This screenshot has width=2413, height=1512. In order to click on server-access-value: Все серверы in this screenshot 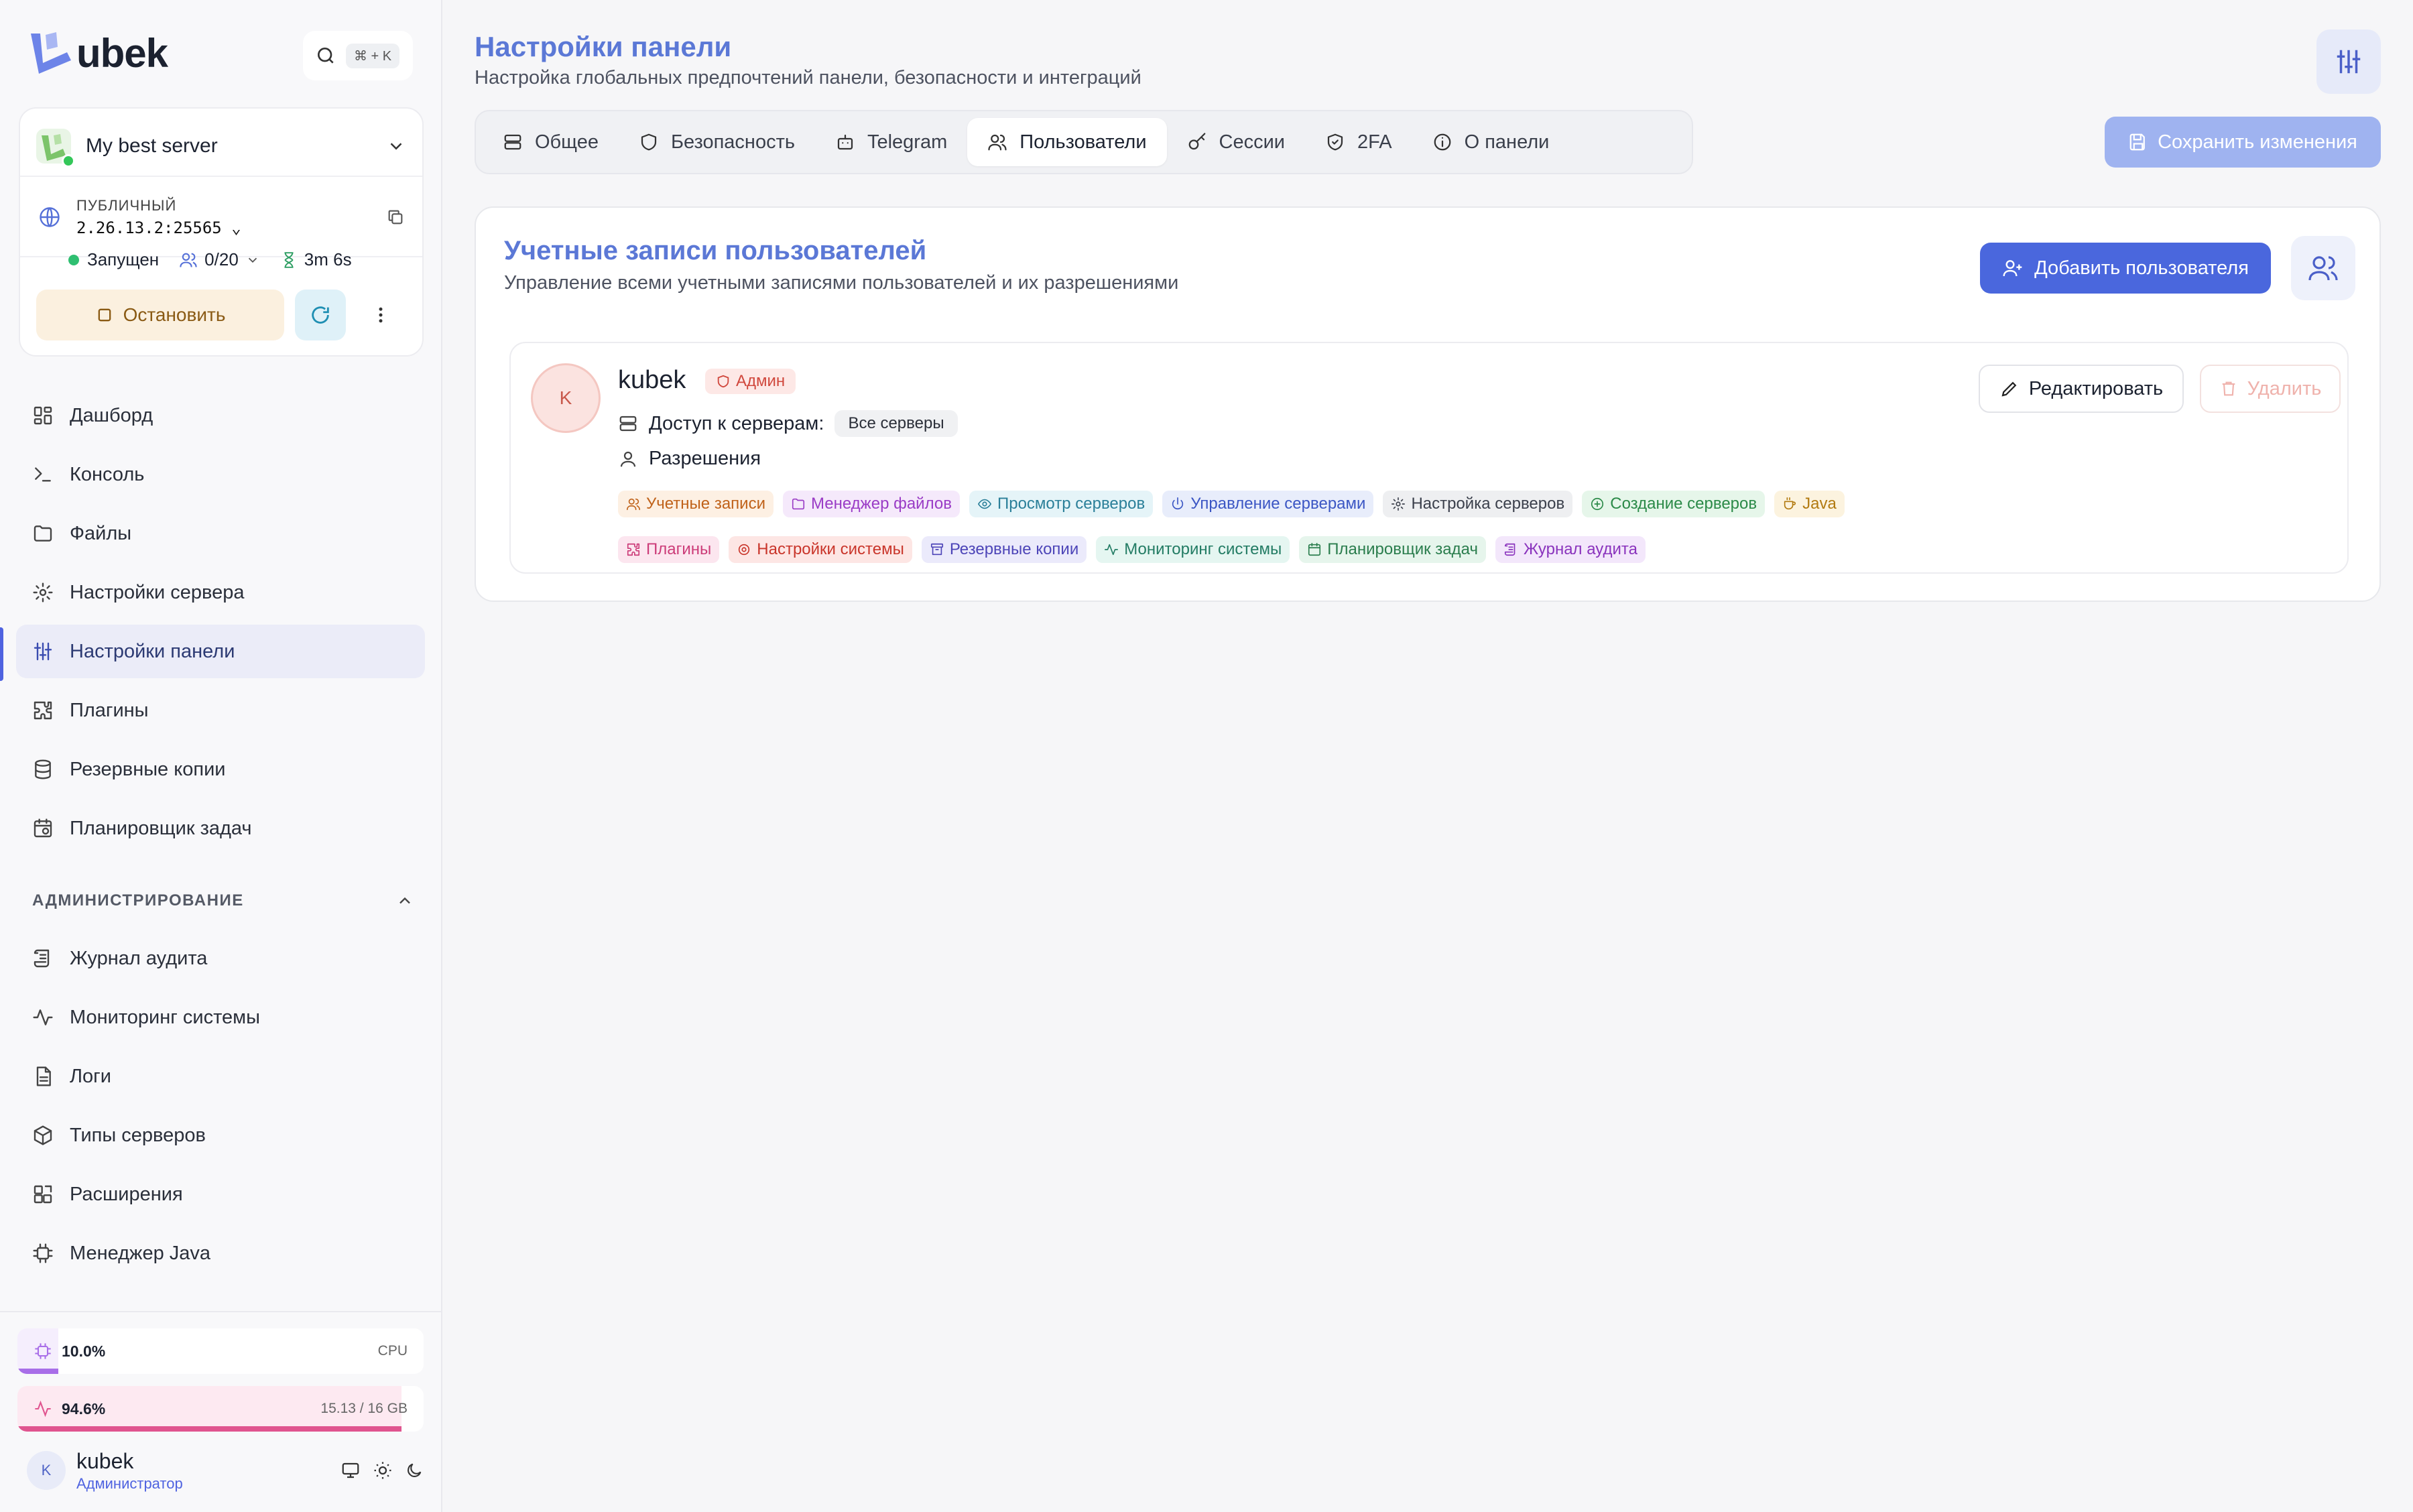, I will do `click(896, 424)`.